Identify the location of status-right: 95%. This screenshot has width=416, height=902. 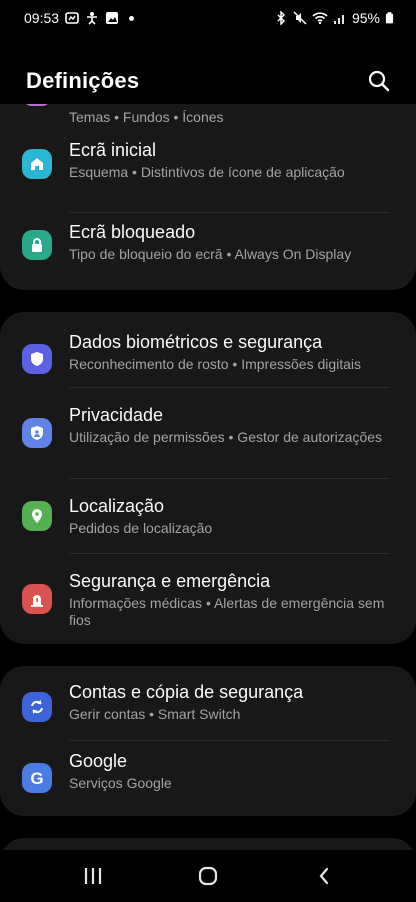
(334, 18).